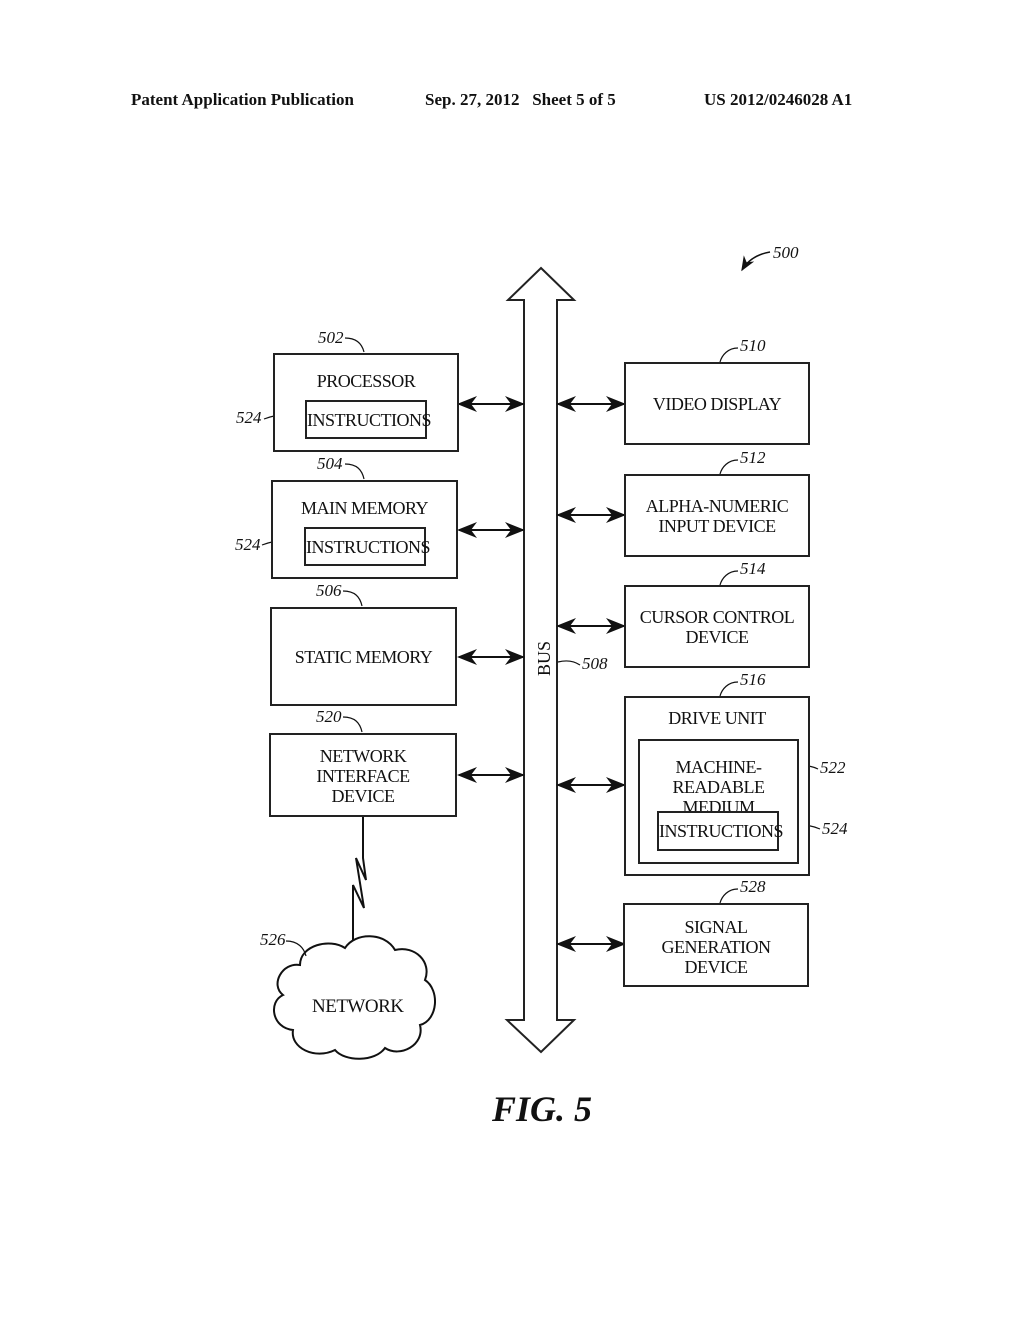  What do you see at coordinates (595, 663) in the screenshot?
I see `ref-508: 508` at bounding box center [595, 663].